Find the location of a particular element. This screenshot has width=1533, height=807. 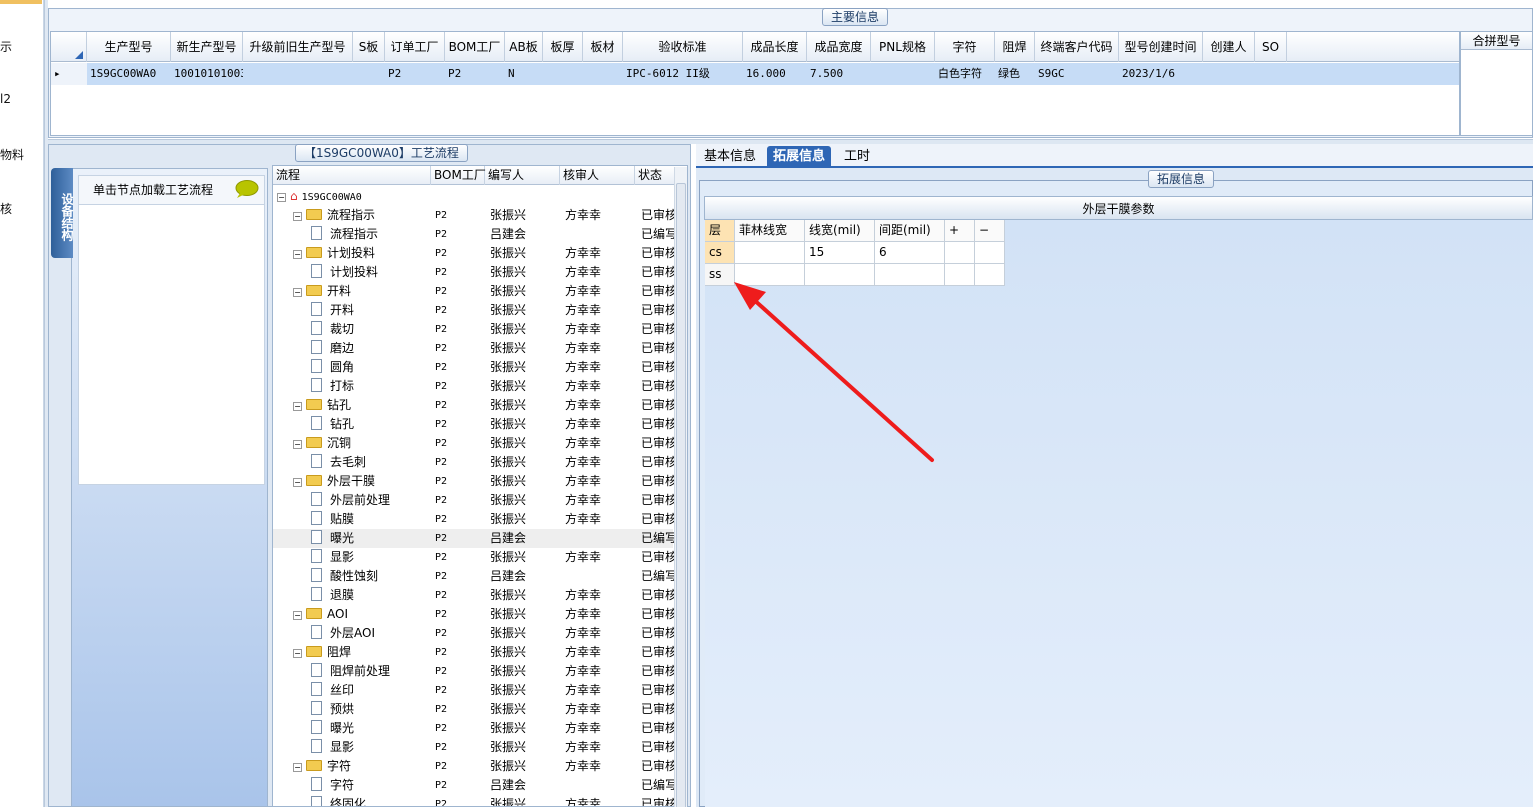

tree-row: 曝光 P2 吕建会 已编写 is located at coordinates (475, 538).